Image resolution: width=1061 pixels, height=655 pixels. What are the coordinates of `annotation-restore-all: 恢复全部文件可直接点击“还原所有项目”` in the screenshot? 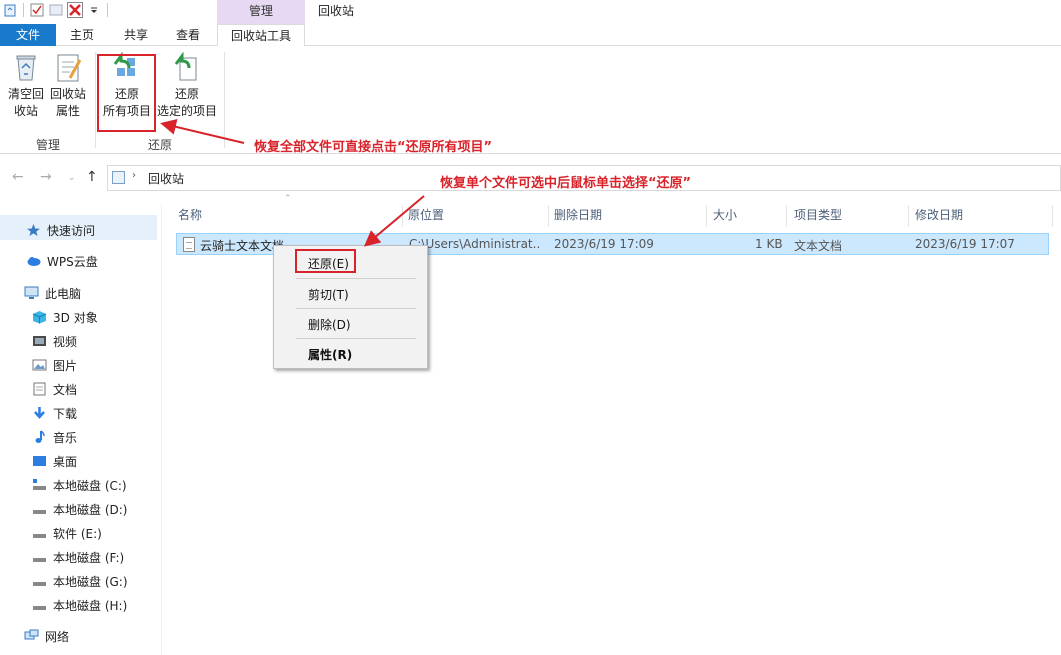 It's located at (373, 147).